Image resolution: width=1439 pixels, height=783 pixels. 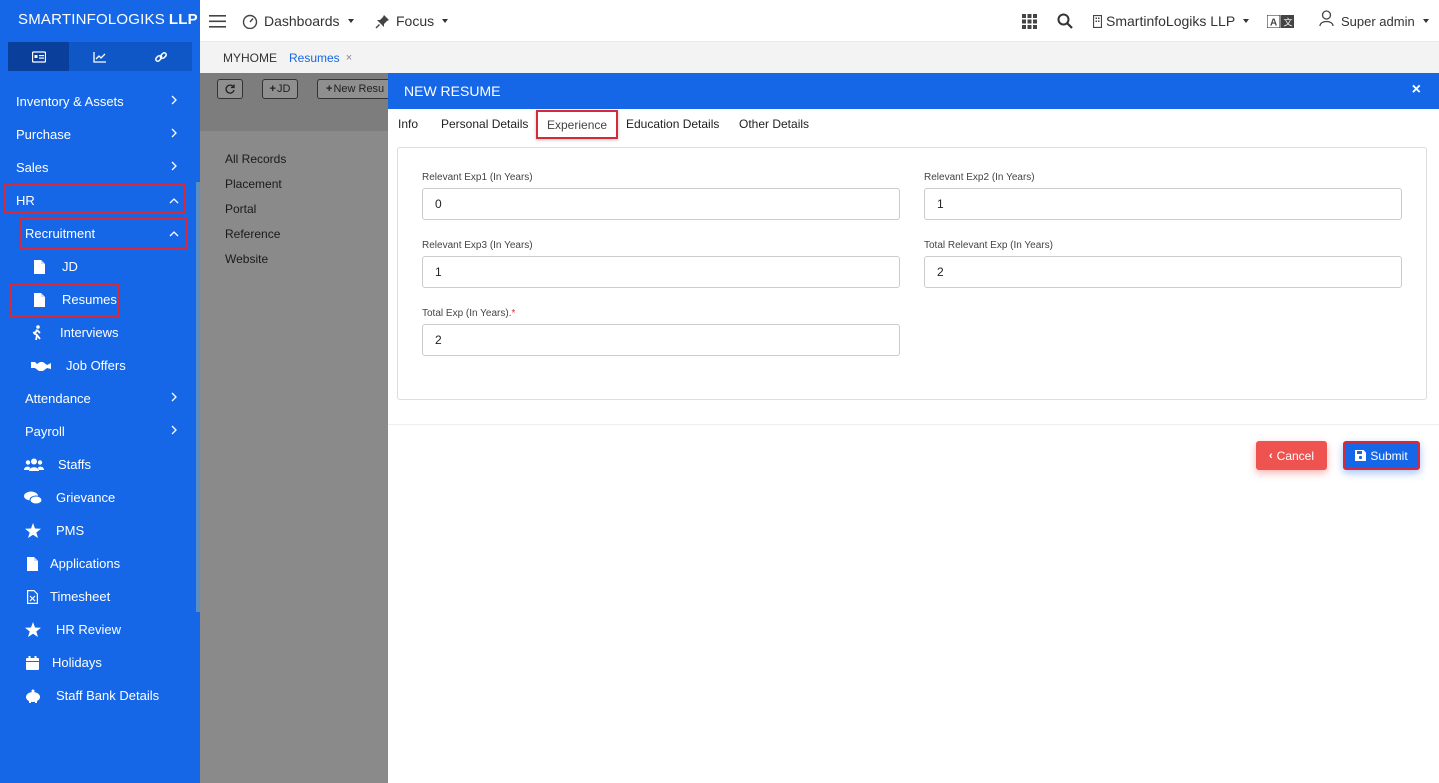 I want to click on add-jd-button: + JD, so click(x=280, y=89).